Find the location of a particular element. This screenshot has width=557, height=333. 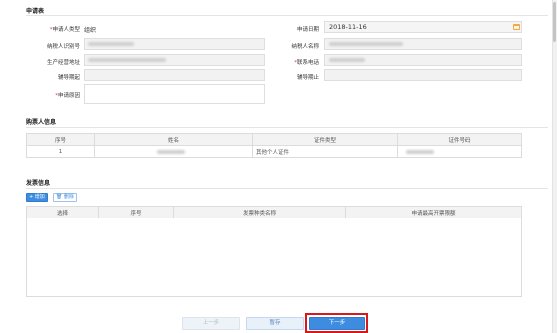

row-id-number is located at coordinates (459, 151).